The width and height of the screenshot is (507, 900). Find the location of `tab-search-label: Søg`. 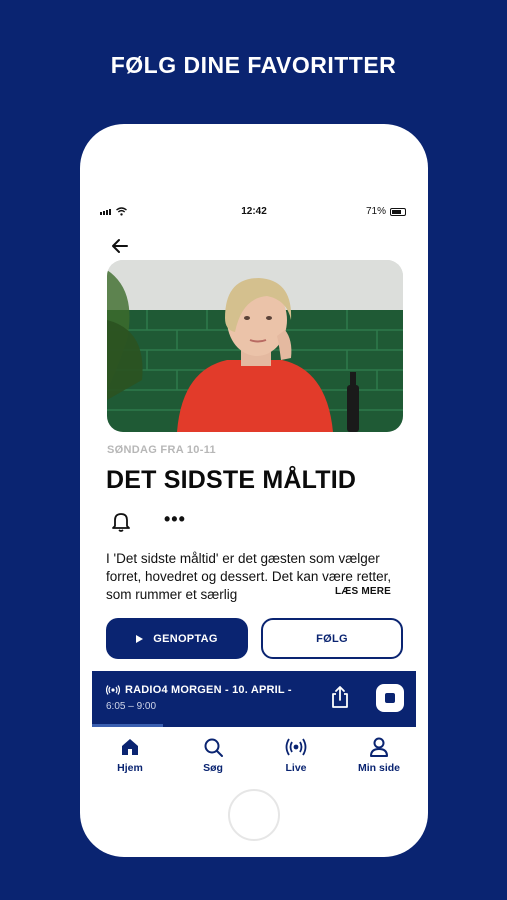

tab-search-label: Søg is located at coordinates (213, 768).